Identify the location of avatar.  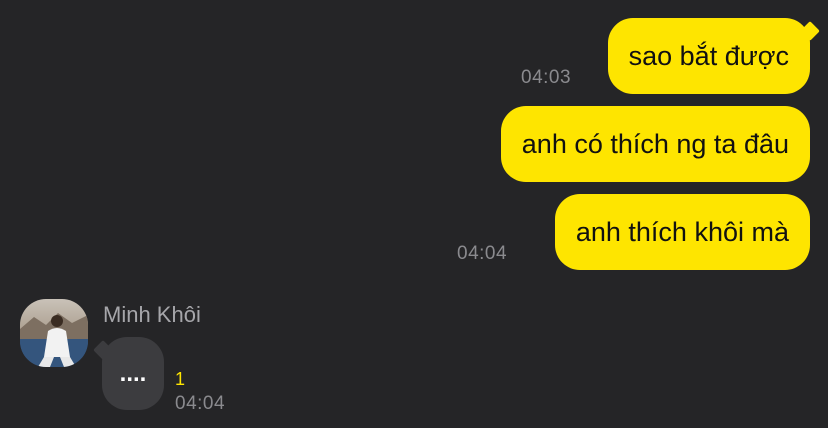
(54, 333).